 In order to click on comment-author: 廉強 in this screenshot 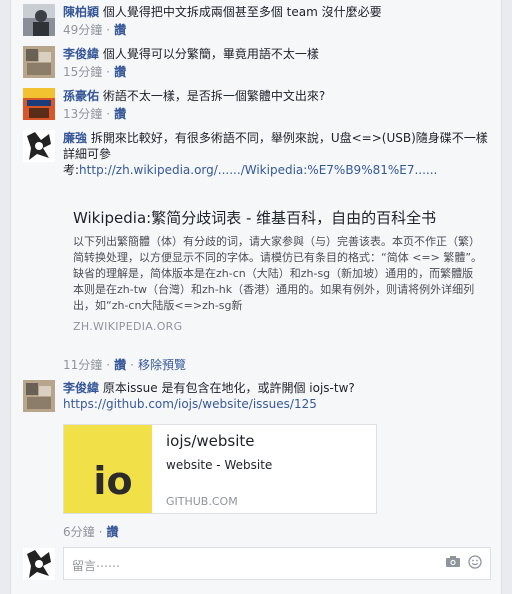, I will do `click(75, 138)`.